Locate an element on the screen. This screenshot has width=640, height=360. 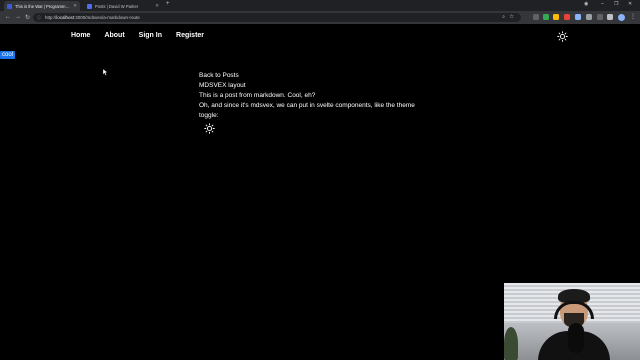
close-window-icon: ✕ is located at coordinates (630, 4).